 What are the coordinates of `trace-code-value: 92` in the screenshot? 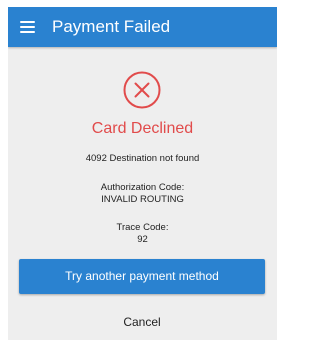 It's located at (142, 239).